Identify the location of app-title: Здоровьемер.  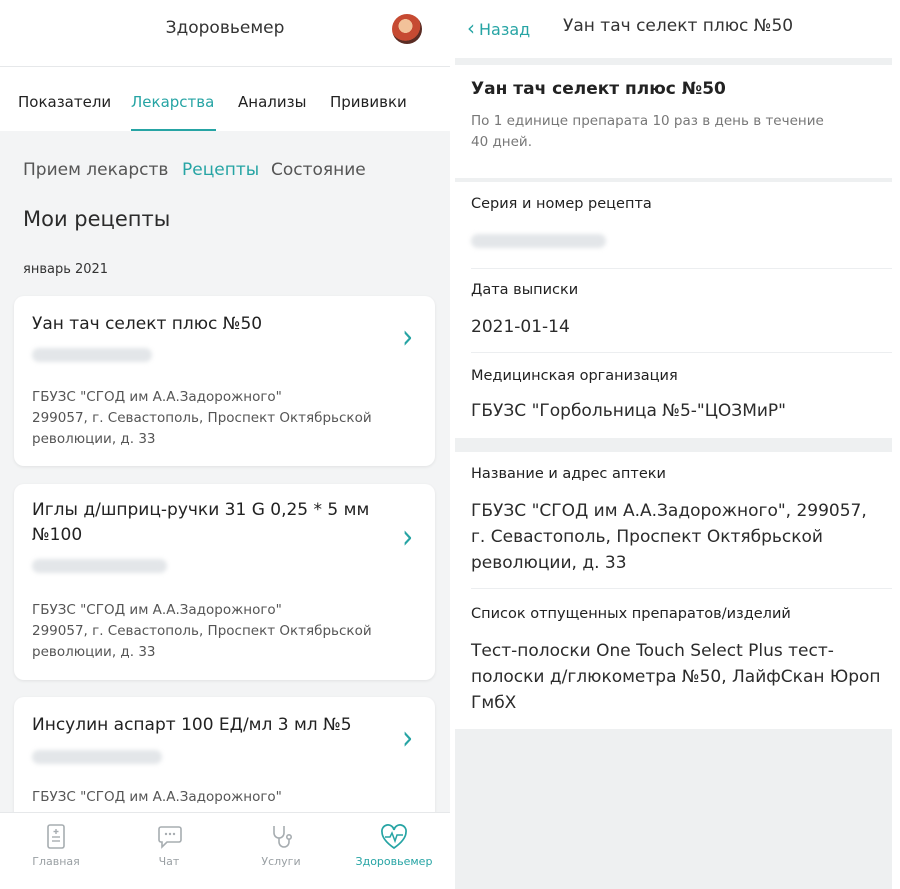
(225, 28).